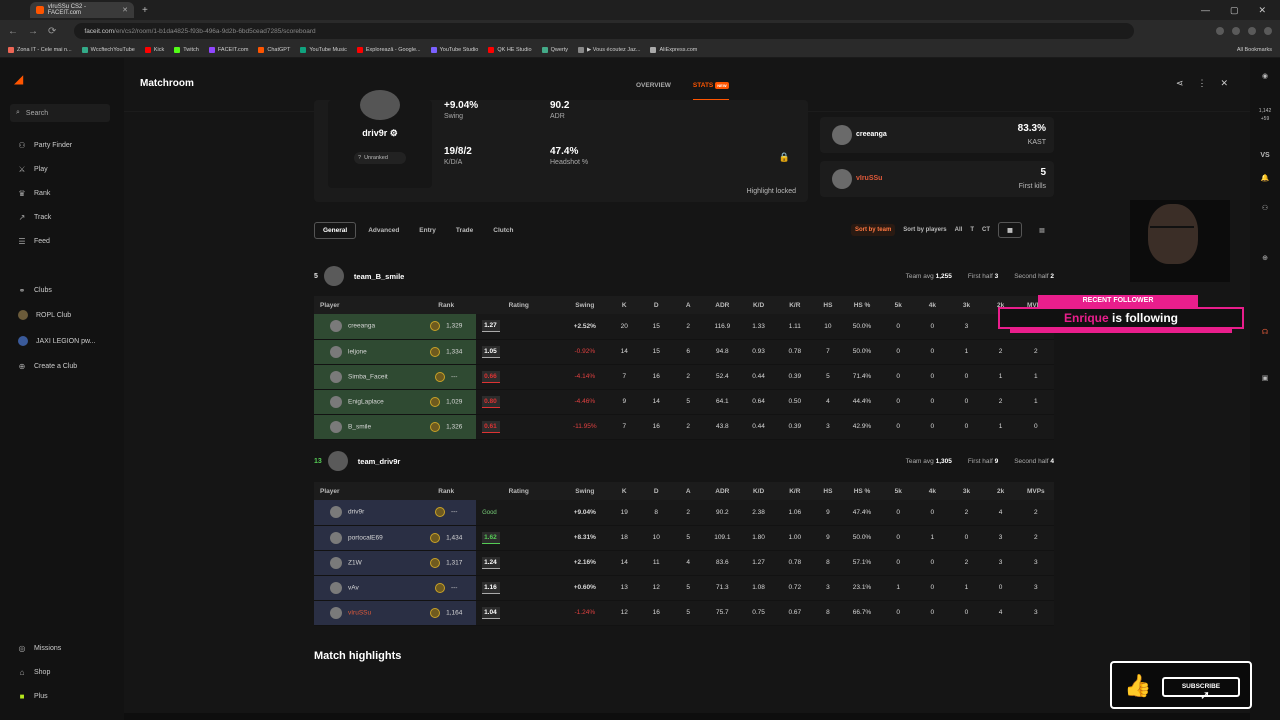  What do you see at coordinates (873, 230) in the screenshot?
I see `sort-by-team-button: Sort by team` at bounding box center [873, 230].